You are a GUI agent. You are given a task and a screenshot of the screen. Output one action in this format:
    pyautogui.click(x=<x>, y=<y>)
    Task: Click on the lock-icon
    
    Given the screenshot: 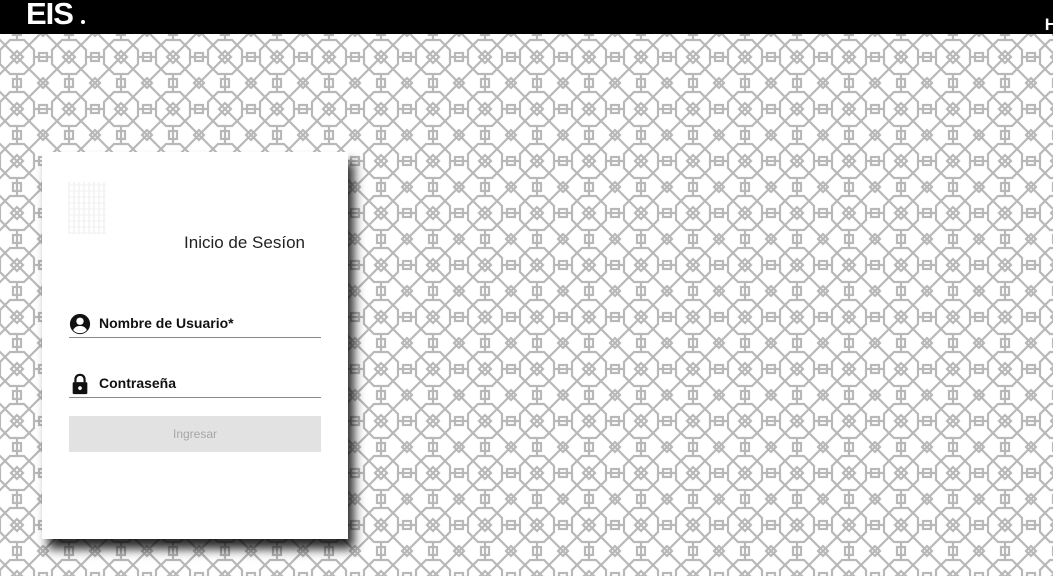 What is the action you would take?
    pyautogui.click(x=80, y=384)
    